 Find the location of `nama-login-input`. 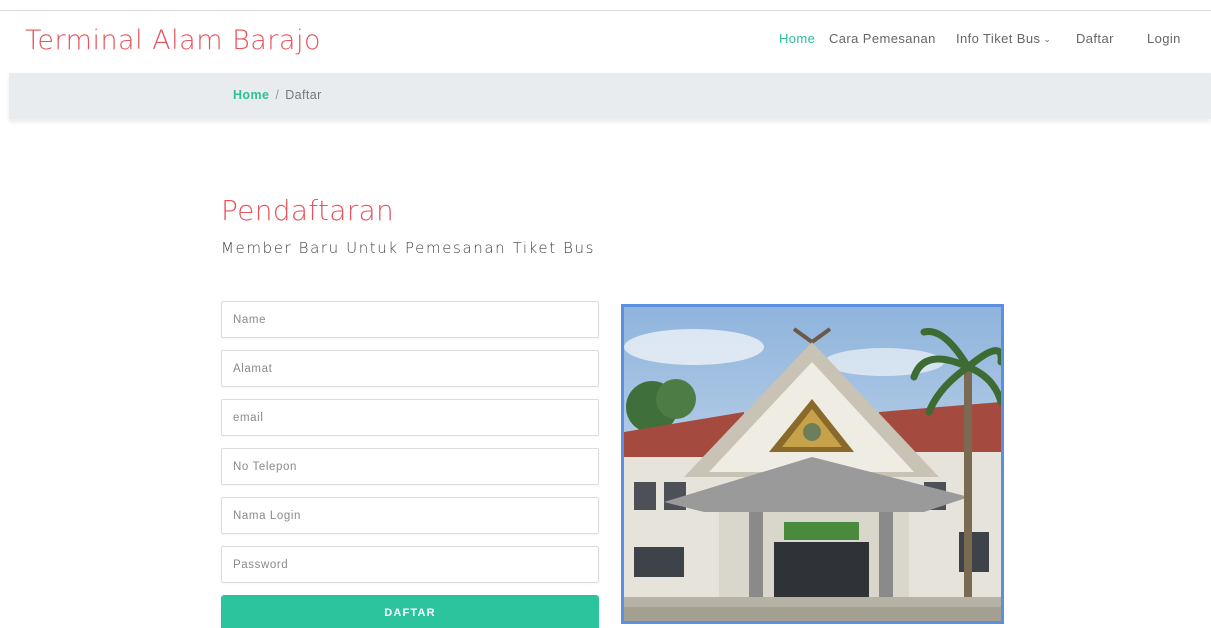

nama-login-input is located at coordinates (410, 515).